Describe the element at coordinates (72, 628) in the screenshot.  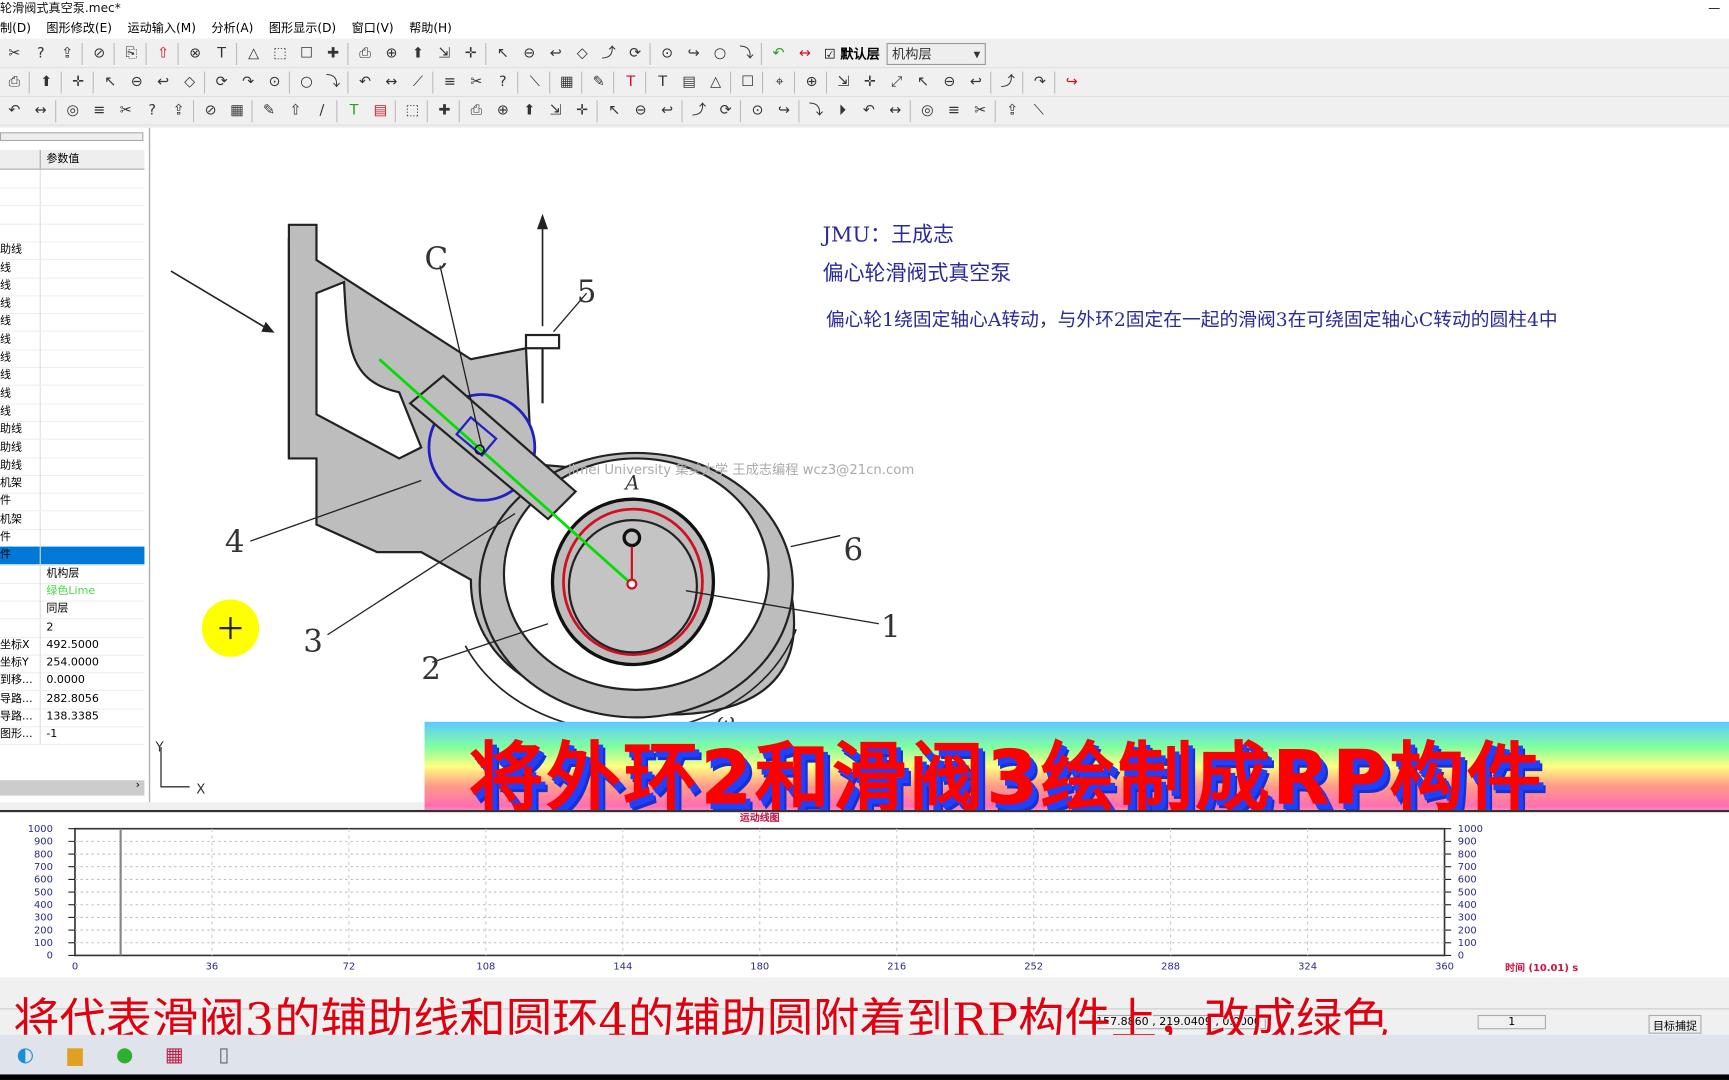
I see `property-row: 2` at that location.